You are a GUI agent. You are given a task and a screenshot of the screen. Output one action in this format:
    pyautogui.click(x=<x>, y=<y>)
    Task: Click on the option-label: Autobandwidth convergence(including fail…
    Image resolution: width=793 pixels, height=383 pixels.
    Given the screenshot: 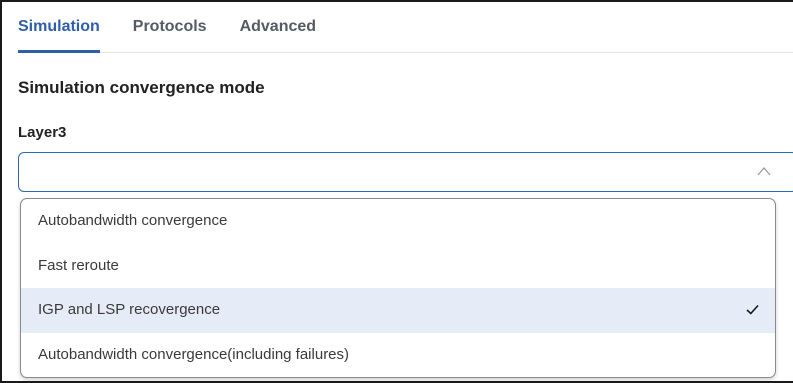 What is the action you would take?
    pyautogui.click(x=194, y=354)
    